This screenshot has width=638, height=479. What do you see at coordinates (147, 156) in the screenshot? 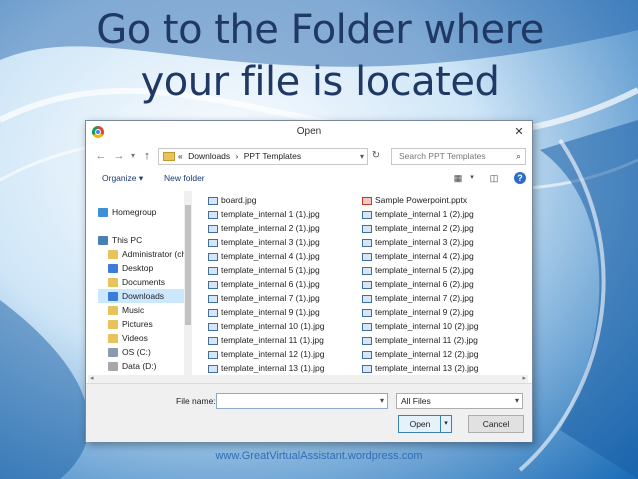
I see `up-button: ↑` at bounding box center [147, 156].